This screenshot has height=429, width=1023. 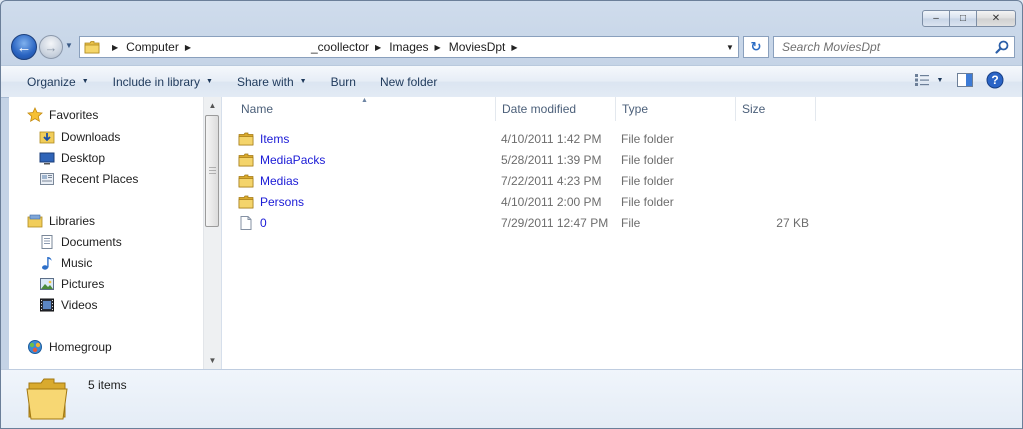 I want to click on search-box, so click(x=894, y=47).